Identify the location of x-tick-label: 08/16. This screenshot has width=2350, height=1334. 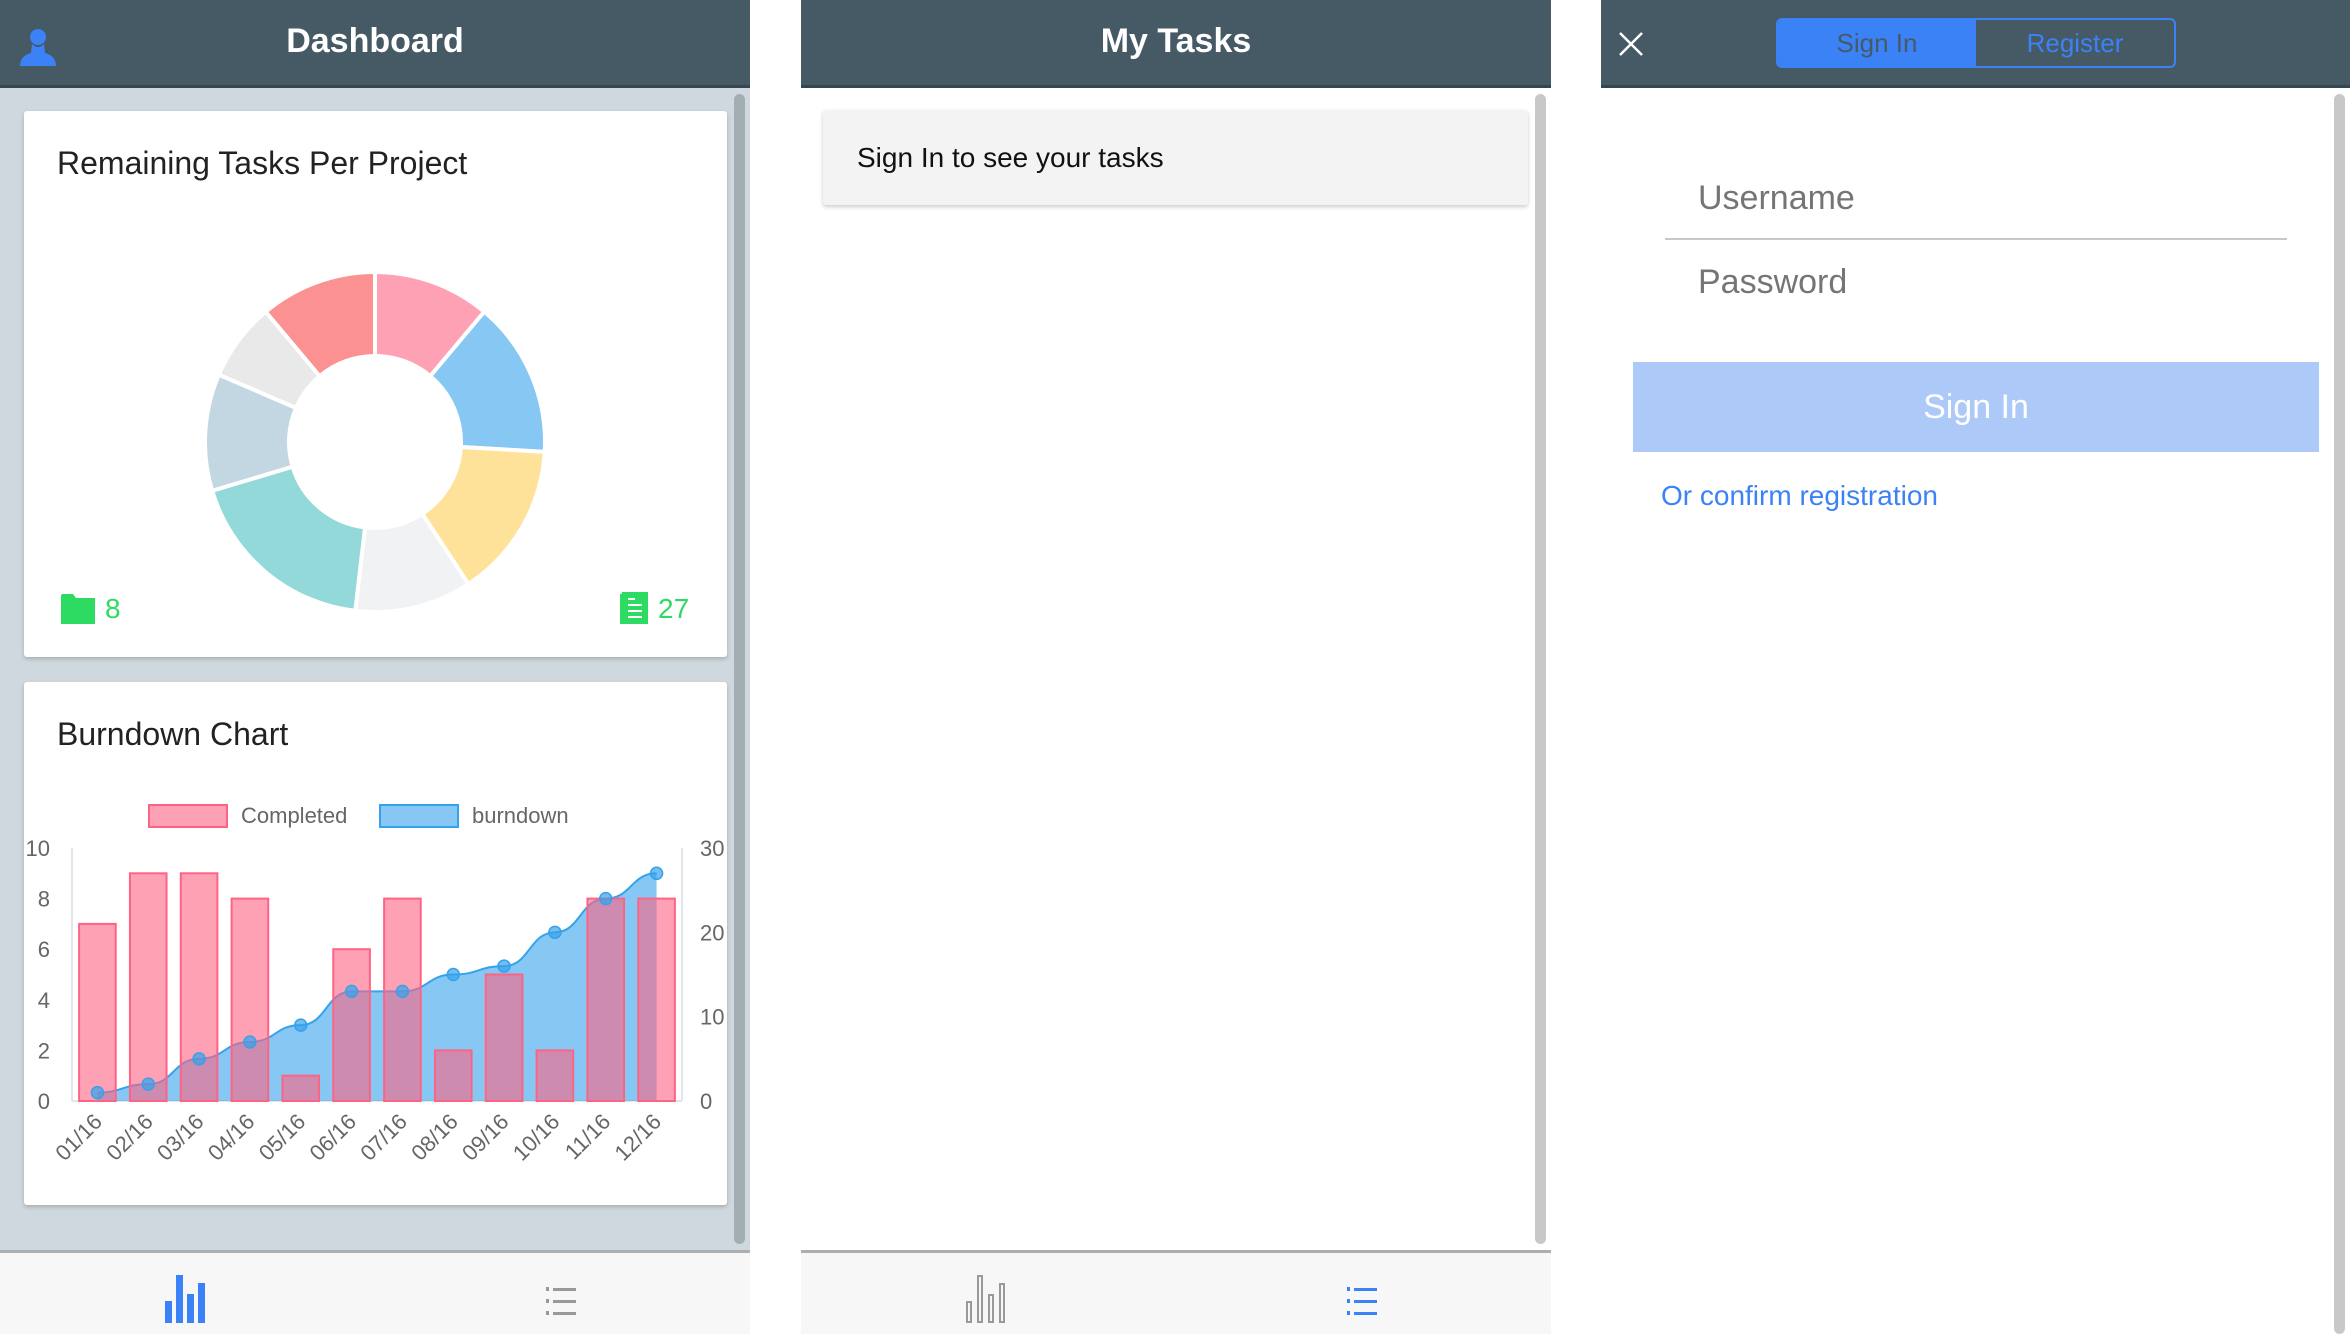
(434, 1137).